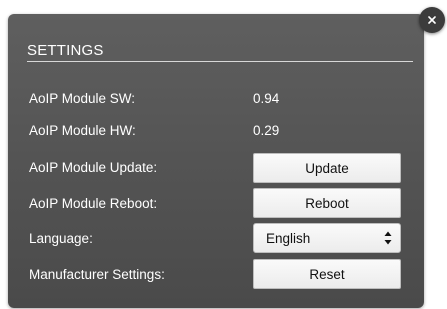 Image resolution: width=447 pixels, height=309 pixels. I want to click on sw-version-label: AoIP Module SW:, so click(82, 98).